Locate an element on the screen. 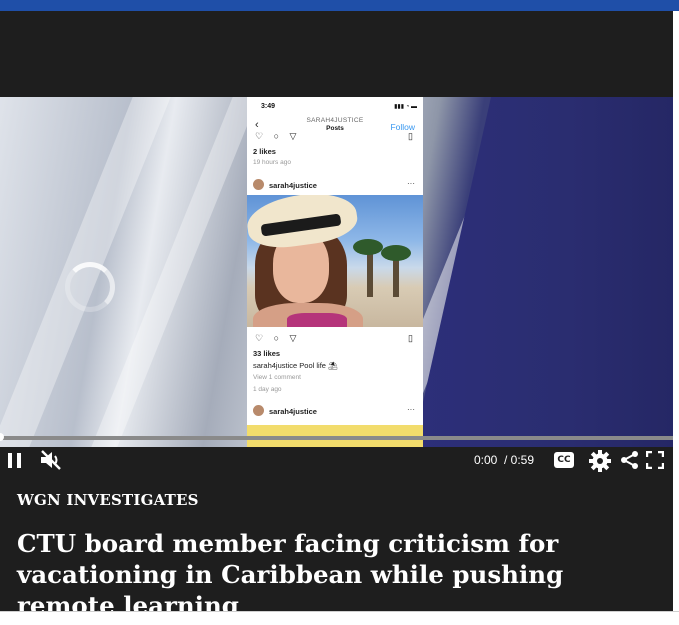 The width and height of the screenshot is (679, 625). likes-count: 33 likes is located at coordinates (267, 353).